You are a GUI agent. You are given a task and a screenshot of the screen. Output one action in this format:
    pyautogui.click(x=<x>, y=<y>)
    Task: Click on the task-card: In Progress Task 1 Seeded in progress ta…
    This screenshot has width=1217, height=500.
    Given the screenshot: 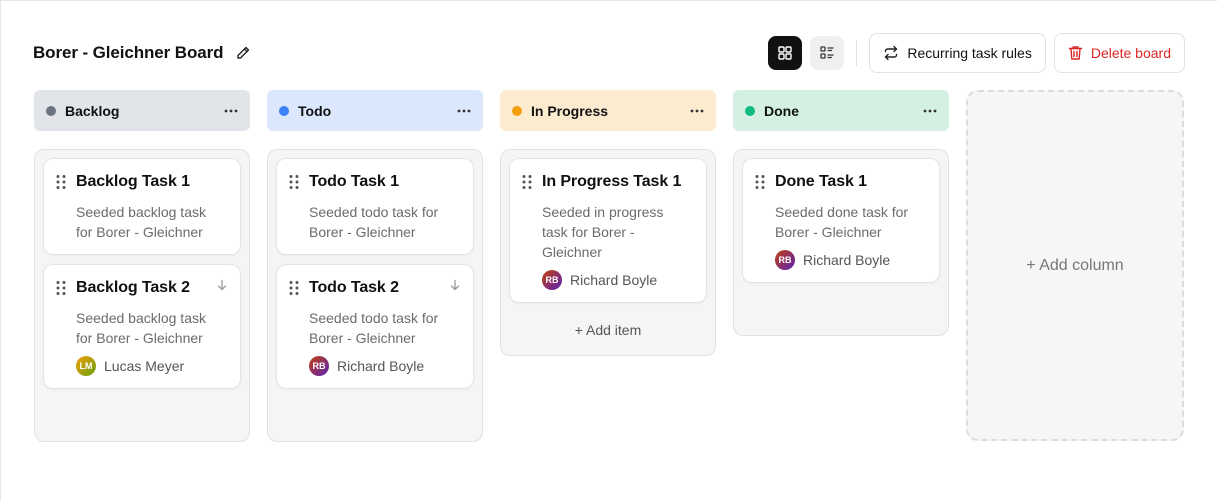 What is the action you would take?
    pyautogui.click(x=608, y=230)
    